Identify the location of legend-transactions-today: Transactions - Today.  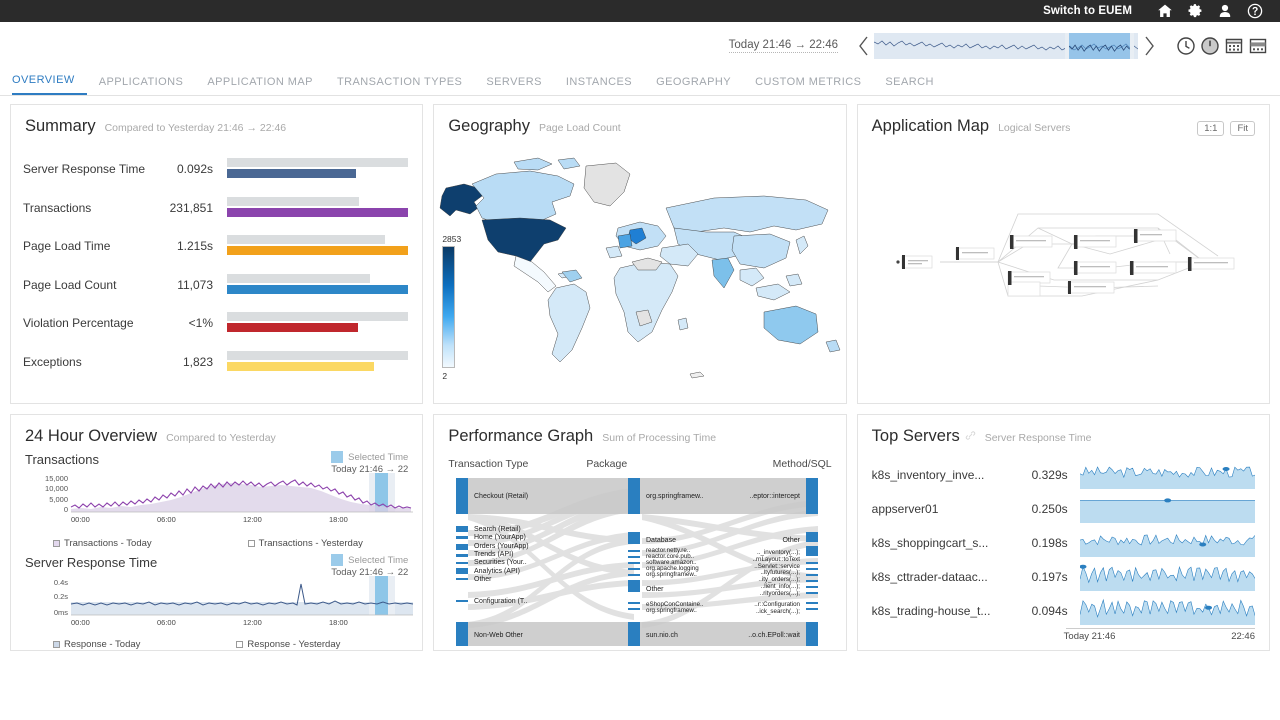
(102, 543).